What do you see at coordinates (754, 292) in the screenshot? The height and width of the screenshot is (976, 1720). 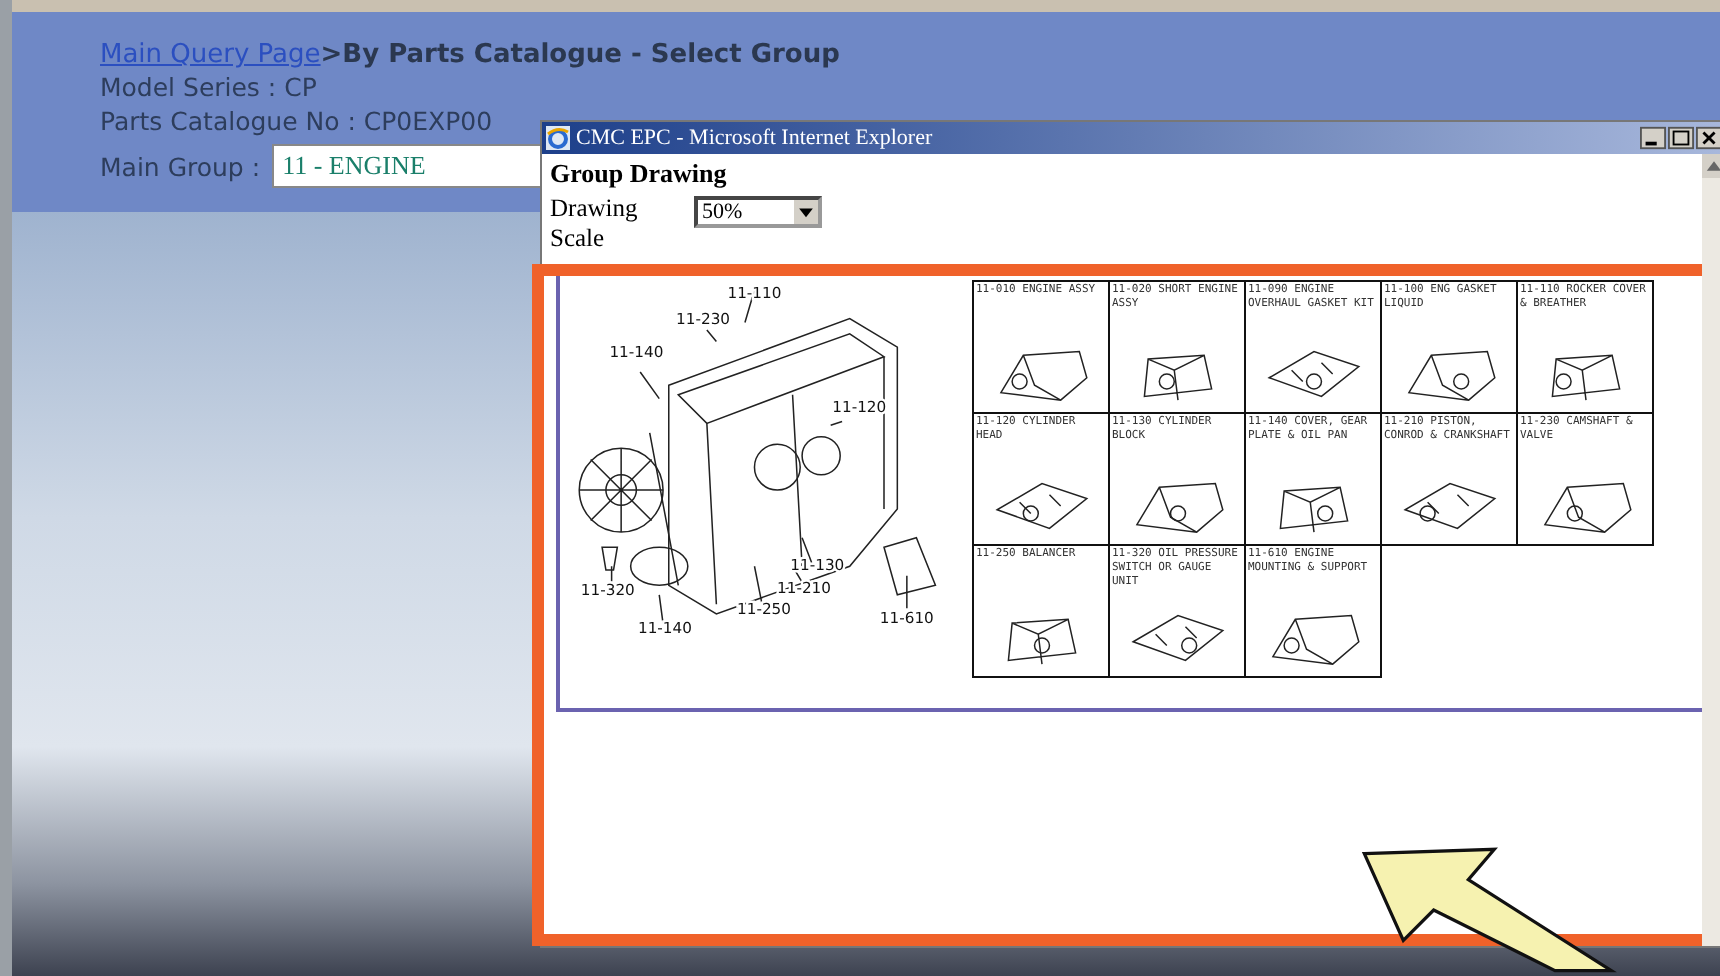 I see `callout-label: 11-110` at bounding box center [754, 292].